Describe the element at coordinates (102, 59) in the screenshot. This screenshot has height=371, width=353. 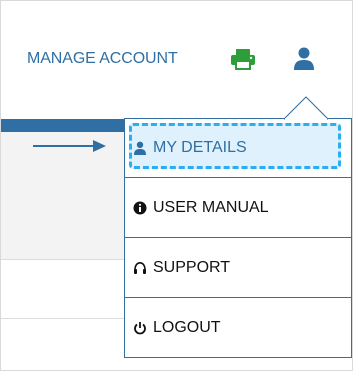
I see `manage-account-link: MANAGE ACCOUNT` at that location.